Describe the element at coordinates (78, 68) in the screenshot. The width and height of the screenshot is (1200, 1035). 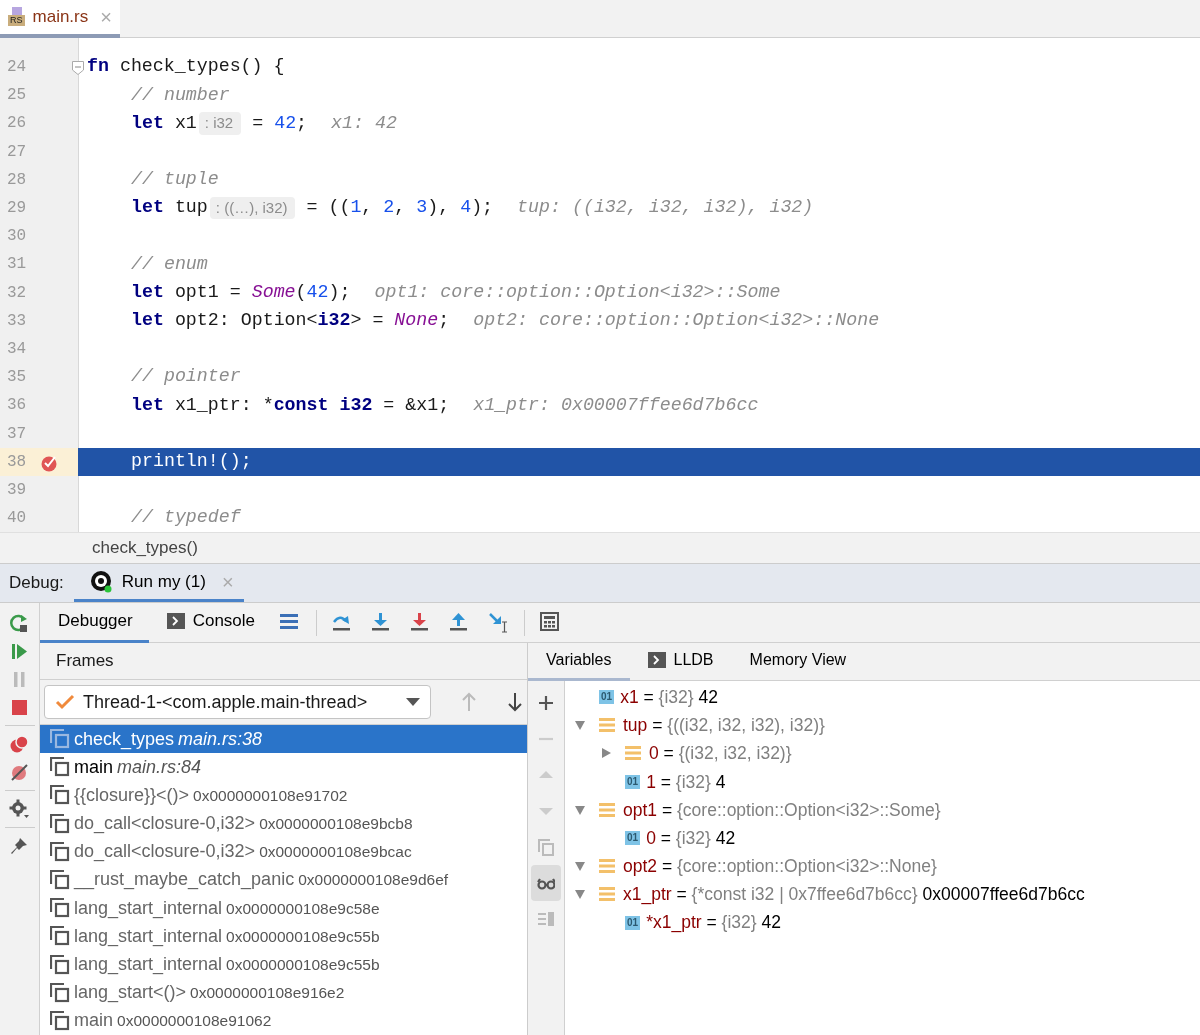
I see `fold-marker-icon` at that location.